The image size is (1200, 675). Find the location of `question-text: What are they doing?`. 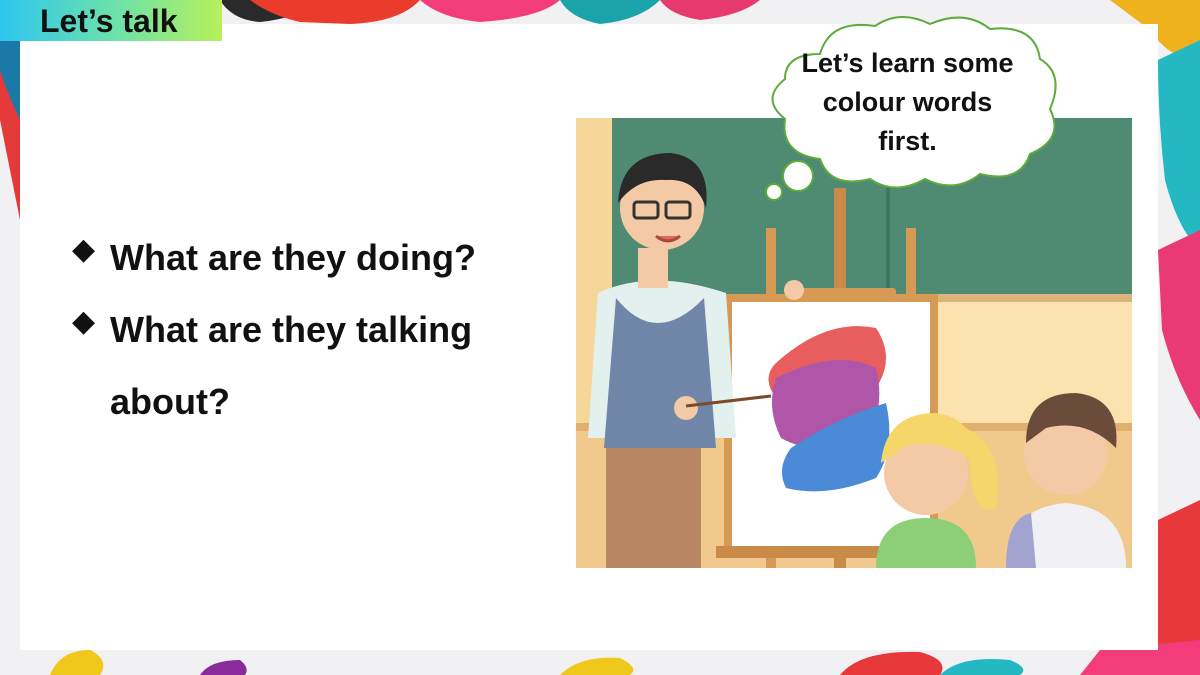

question-text: What are they doing? is located at coordinates (293, 257).